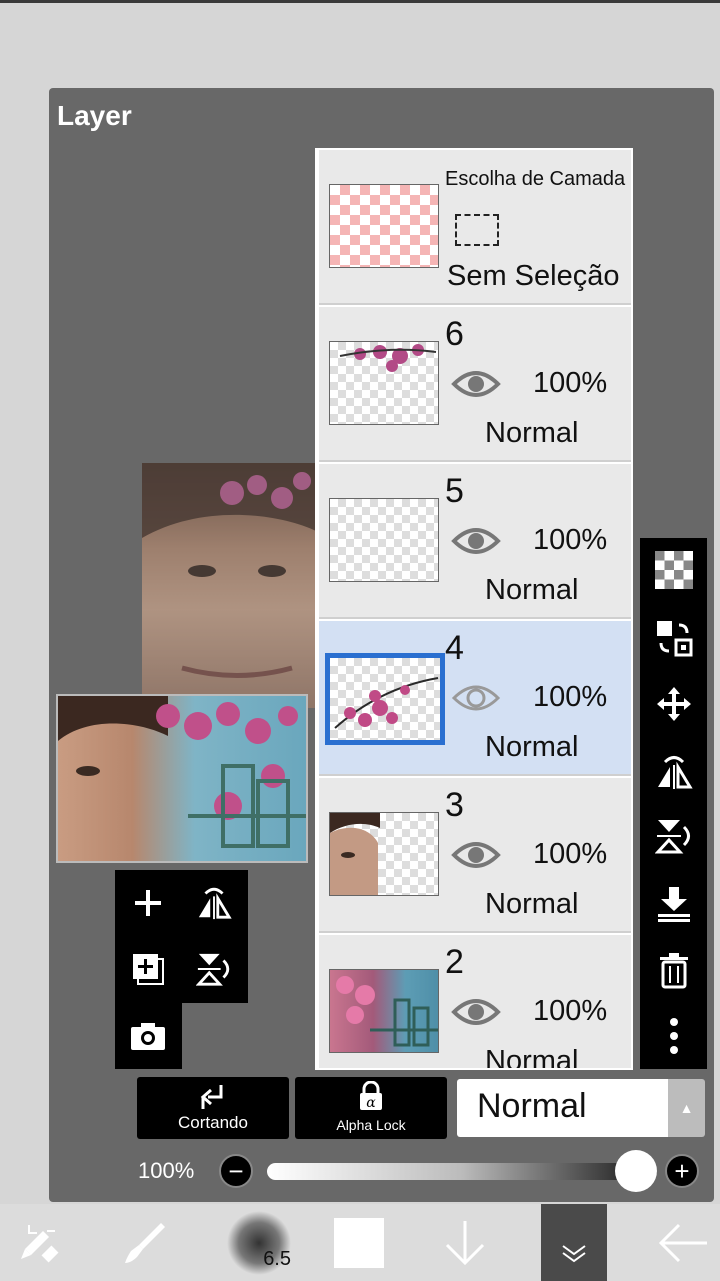 The height and width of the screenshot is (1281, 720). Describe the element at coordinates (673, 1036) in the screenshot. I see `more-icon` at that location.